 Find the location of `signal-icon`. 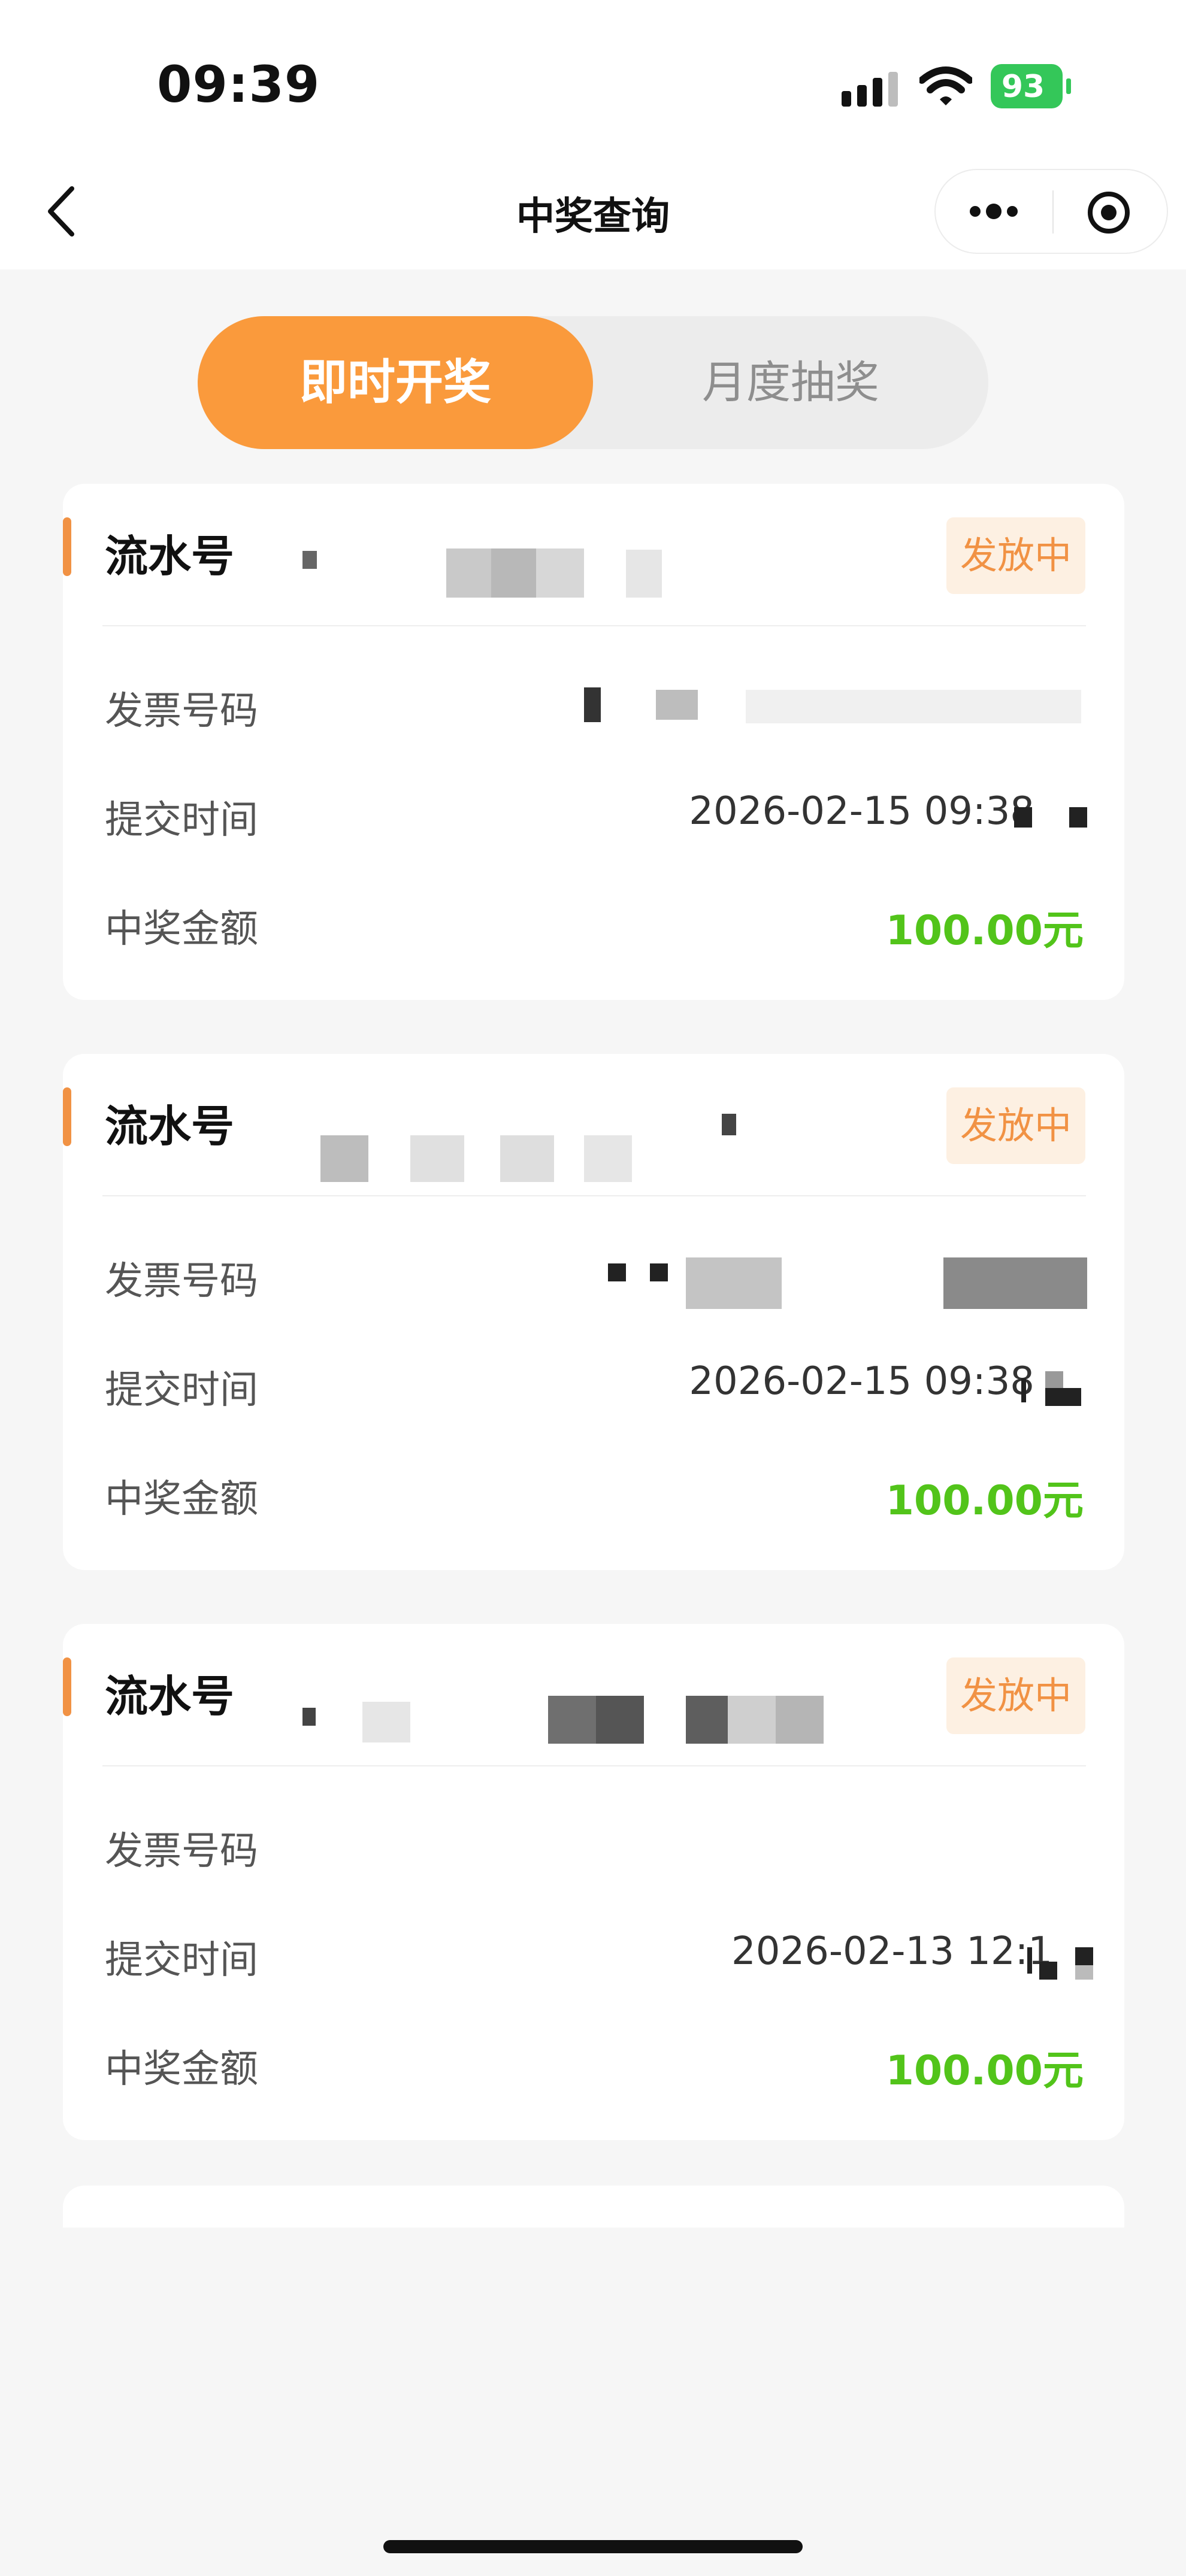

signal-icon is located at coordinates (870, 89).